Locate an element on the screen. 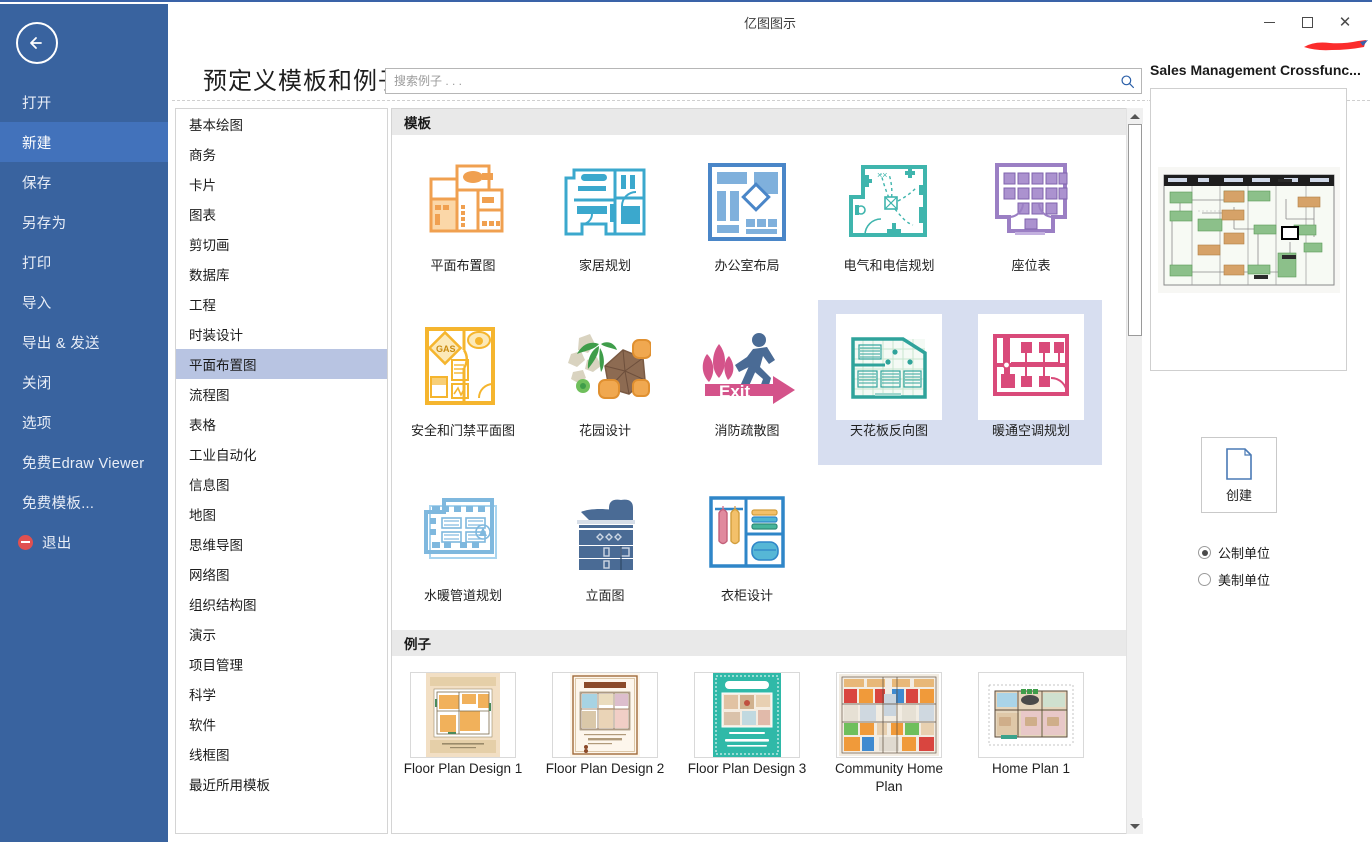 This screenshot has width=1372, height=842. unit-option-imperial: 美制单位 is located at coordinates (1234, 579).